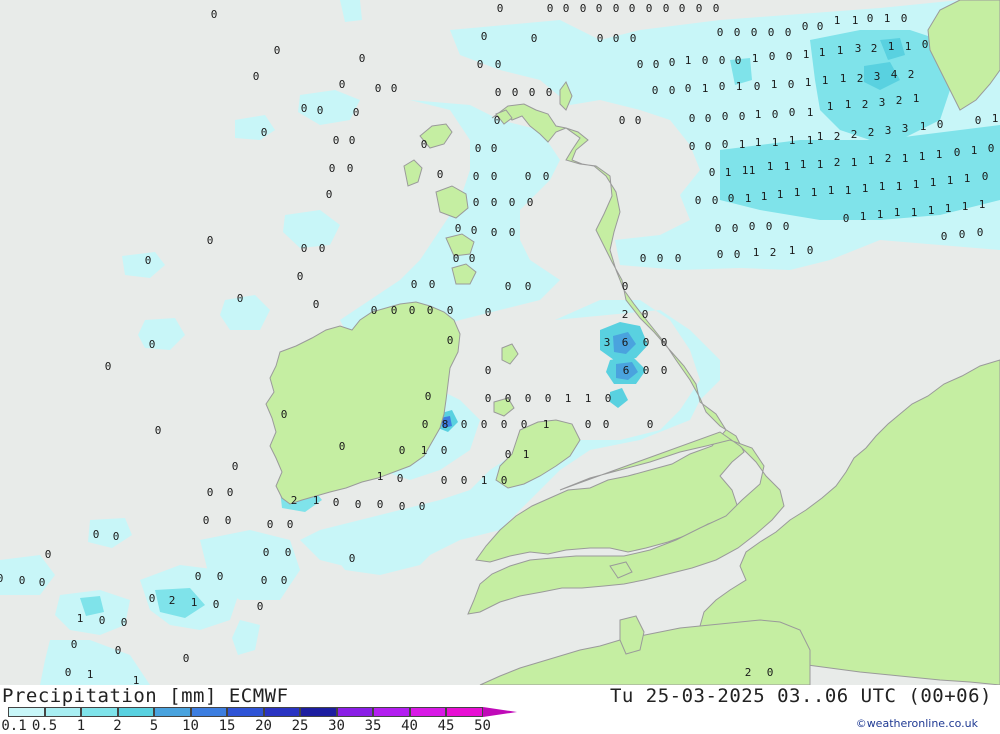  I want to click on legend-label: 20, so click(263, 726).